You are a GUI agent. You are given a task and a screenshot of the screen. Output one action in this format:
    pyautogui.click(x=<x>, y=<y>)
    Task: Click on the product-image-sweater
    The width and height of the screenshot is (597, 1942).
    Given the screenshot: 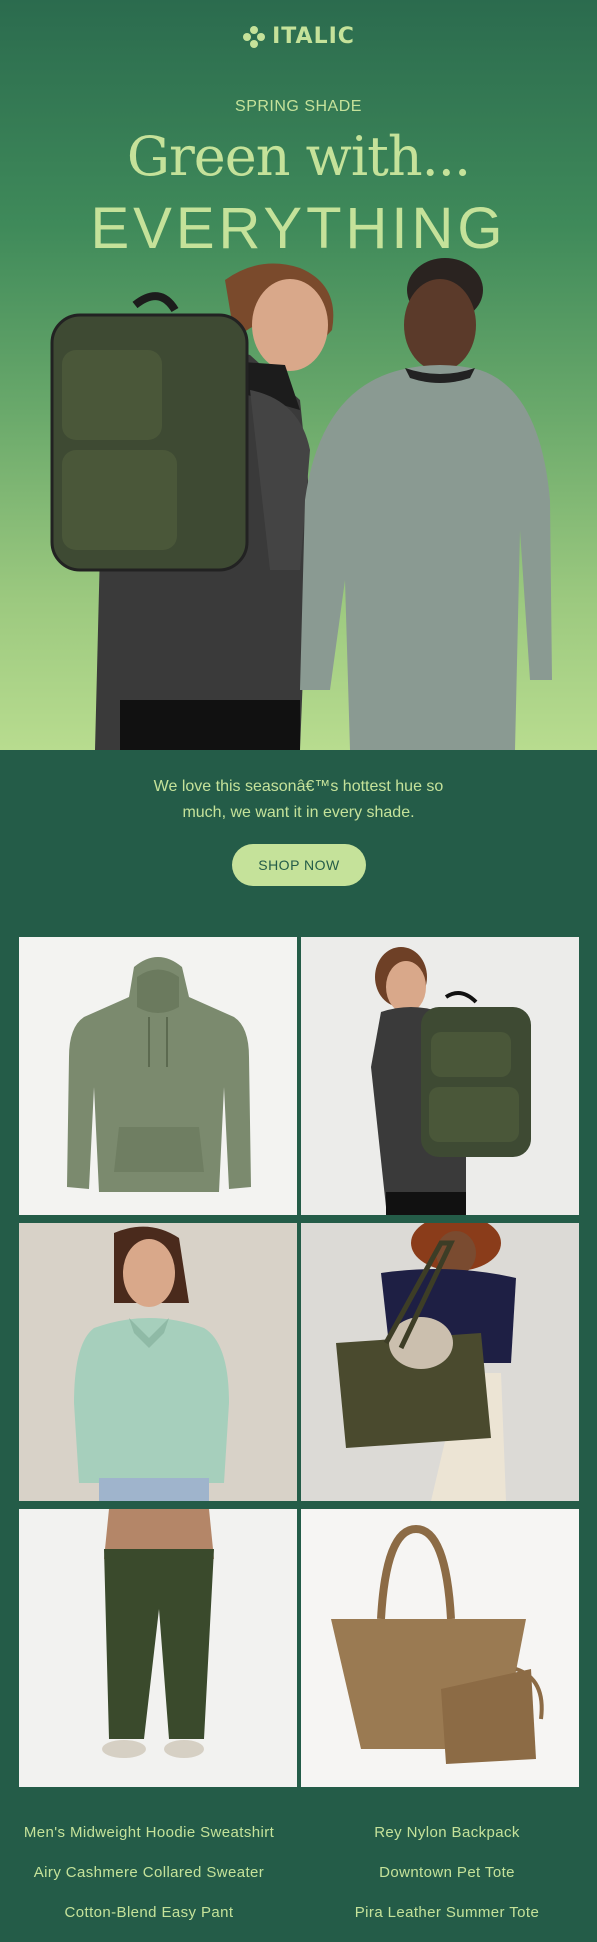 What is the action you would take?
    pyautogui.click(x=158, y=1362)
    